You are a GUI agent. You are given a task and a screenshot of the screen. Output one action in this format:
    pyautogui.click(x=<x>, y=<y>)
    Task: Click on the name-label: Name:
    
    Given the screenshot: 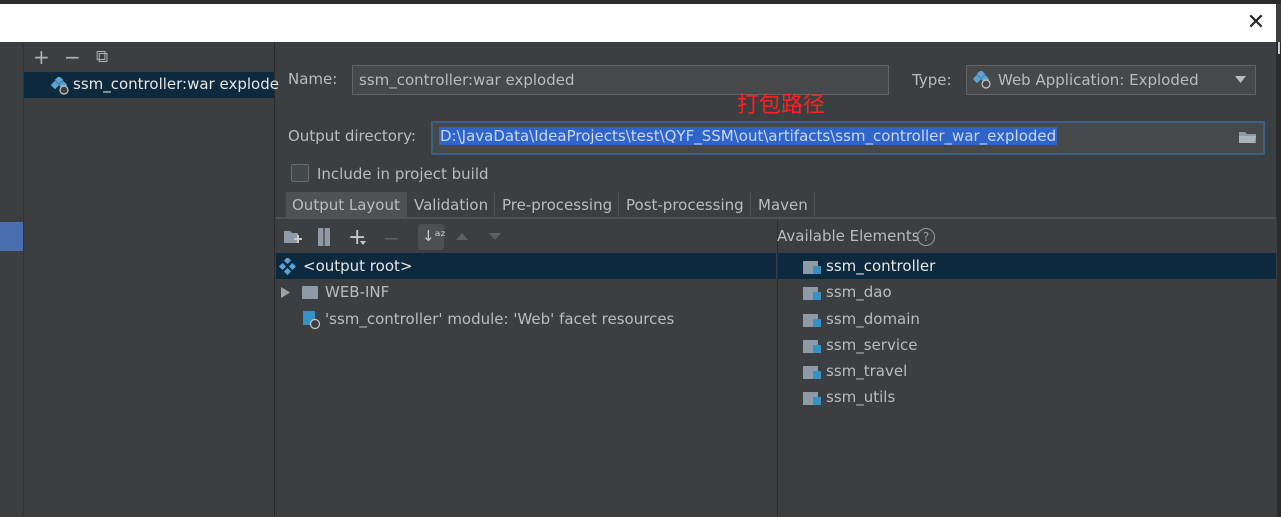 What is the action you would take?
    pyautogui.click(x=313, y=79)
    